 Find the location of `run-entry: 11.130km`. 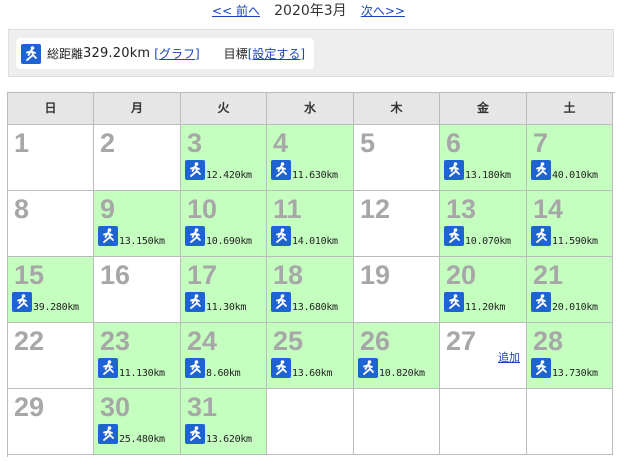

run-entry: 11.130km is located at coordinates (131, 368).